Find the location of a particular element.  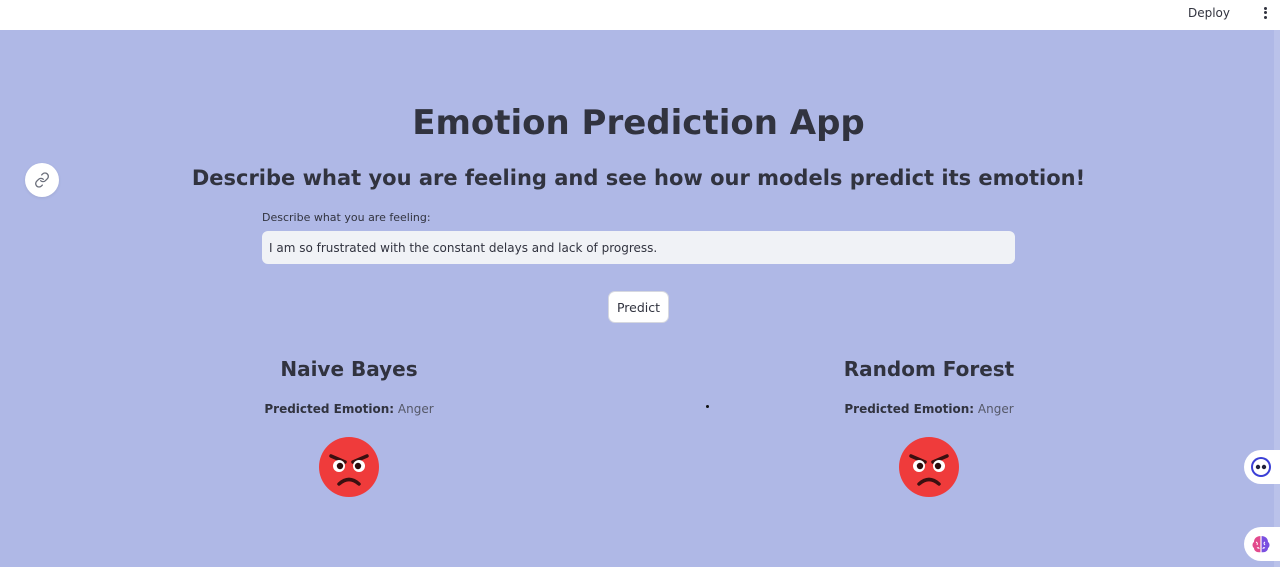

chat-bot-icon is located at coordinates (1262, 467).